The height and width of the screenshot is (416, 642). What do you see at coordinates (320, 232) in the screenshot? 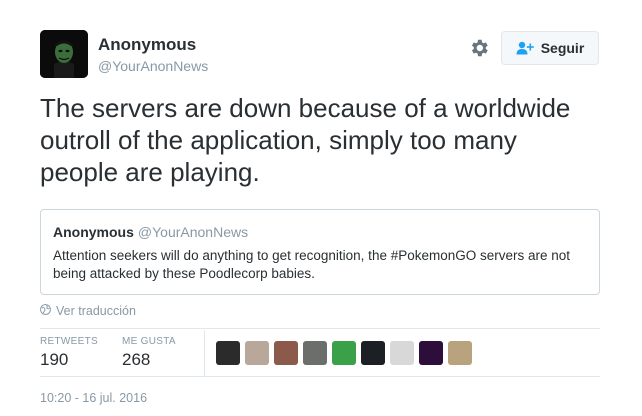
I see `quoted-tweet-header: Anonymous @YourAnonNews` at bounding box center [320, 232].